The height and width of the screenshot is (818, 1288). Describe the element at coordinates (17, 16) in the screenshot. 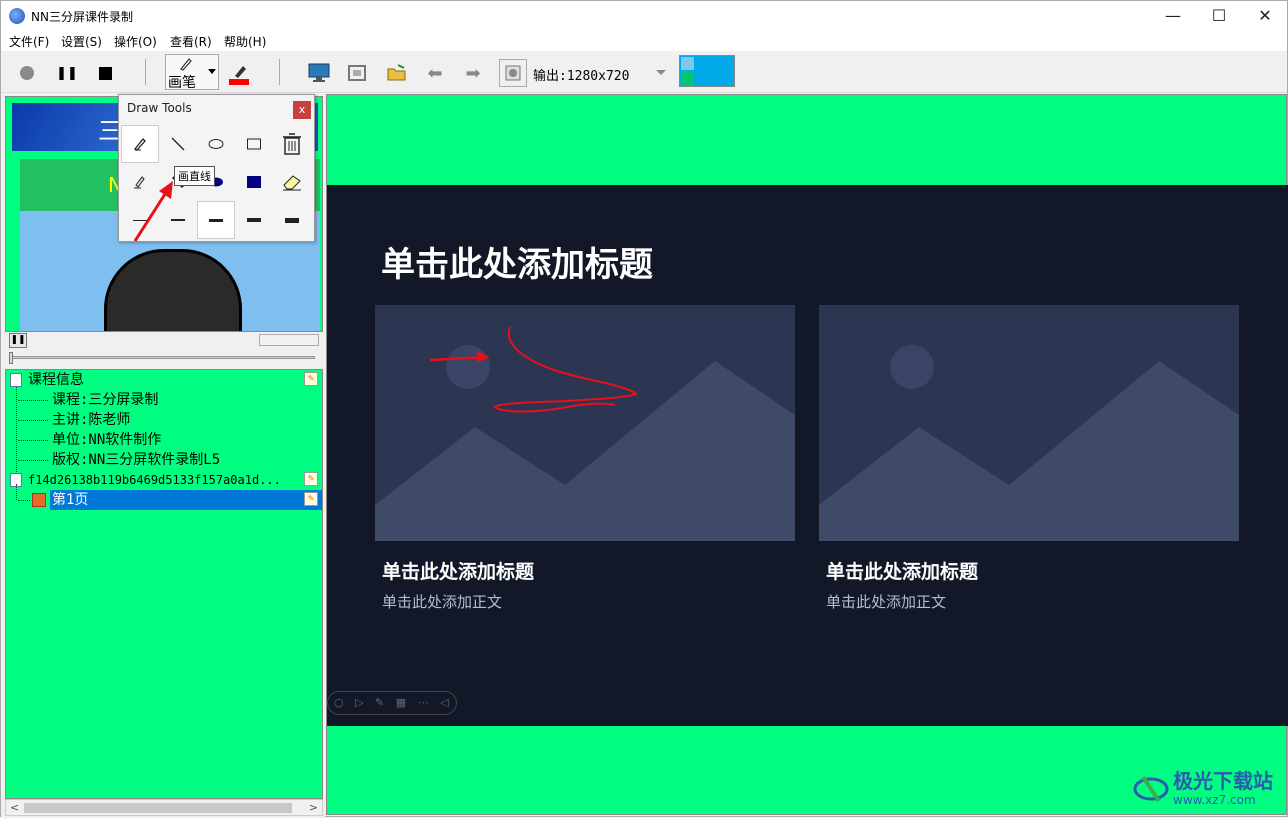

I see `app-icon` at that location.